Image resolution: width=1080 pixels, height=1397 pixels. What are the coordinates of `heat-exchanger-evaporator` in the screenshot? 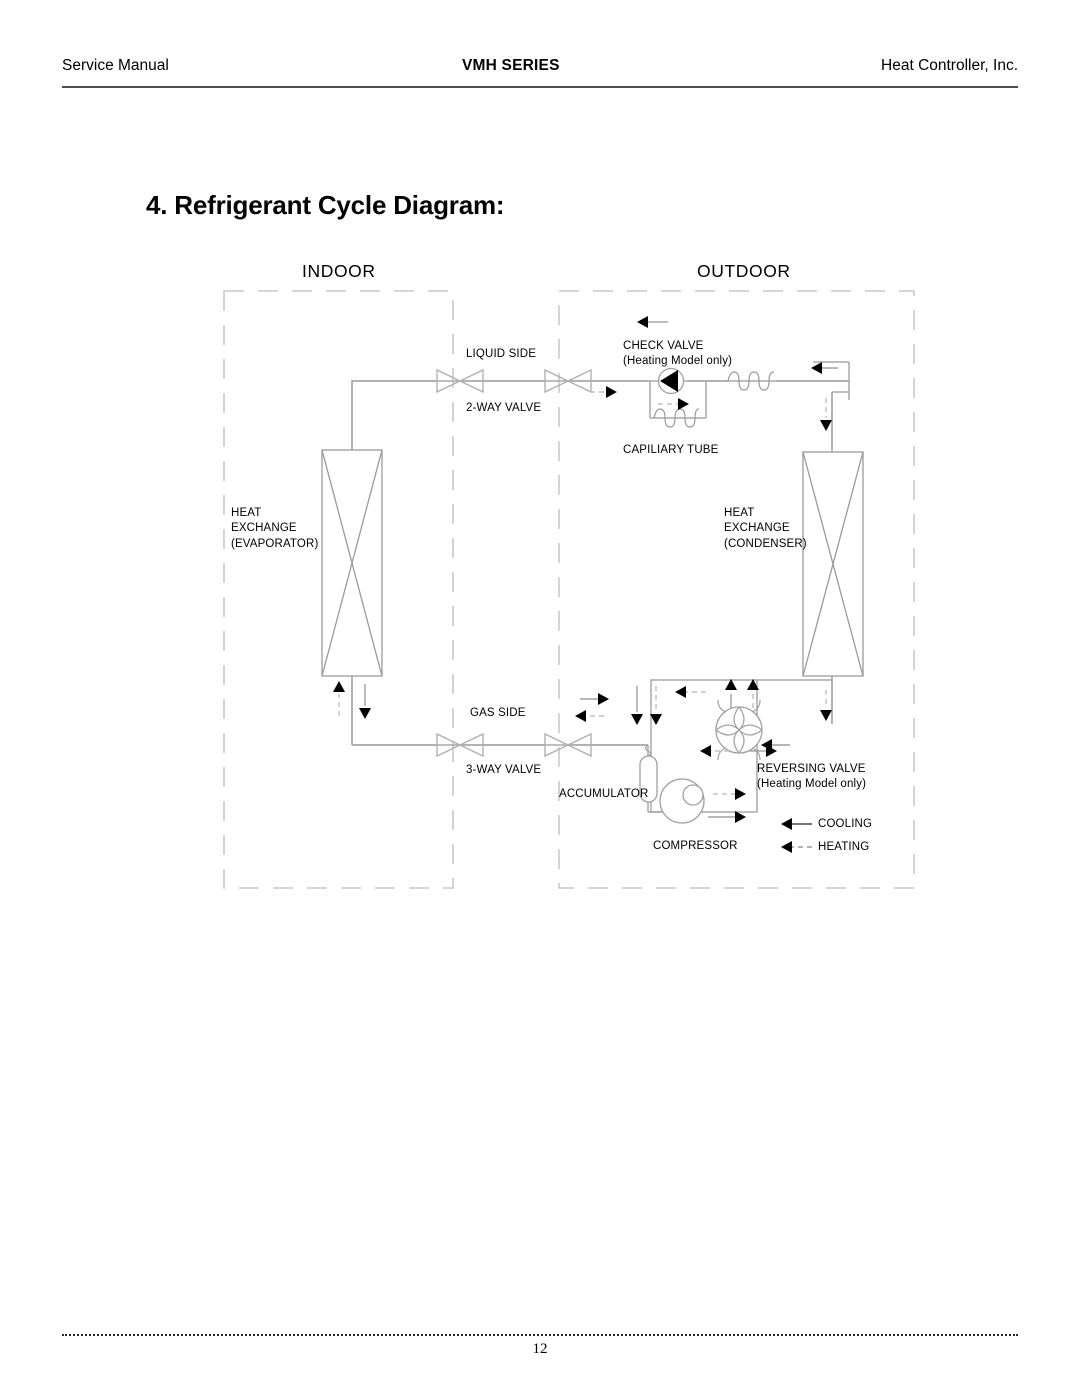 It's located at (352, 563).